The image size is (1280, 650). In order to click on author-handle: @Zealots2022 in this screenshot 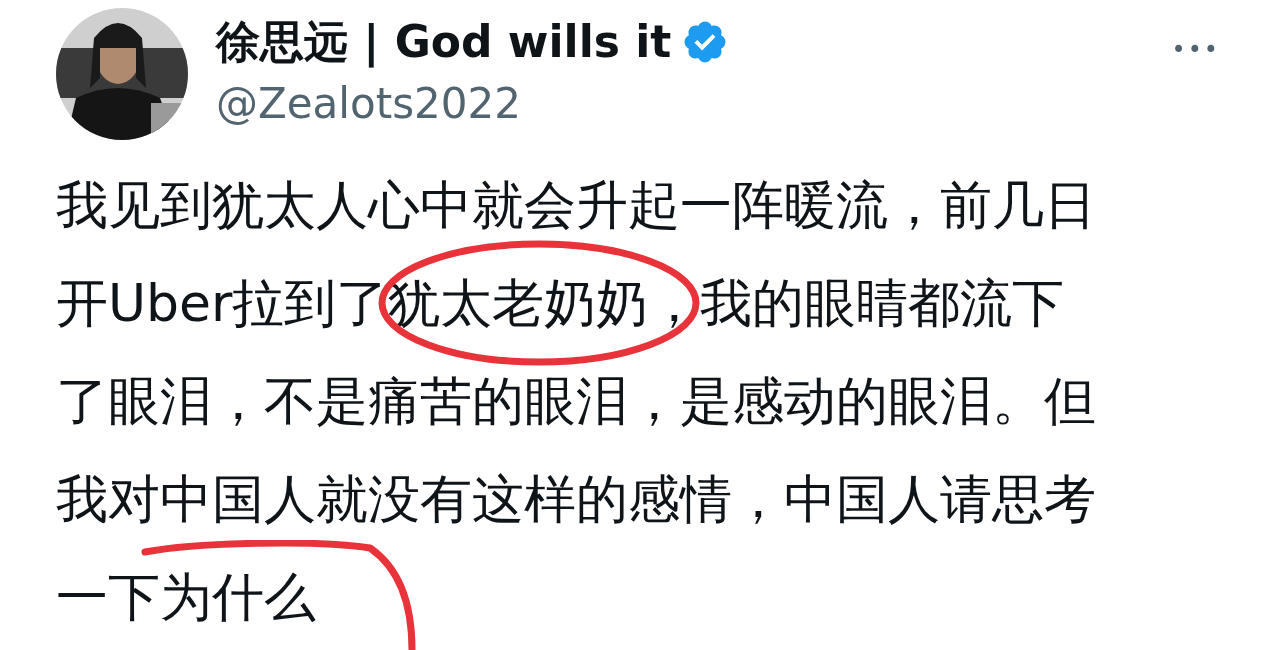, I will do `click(369, 104)`.